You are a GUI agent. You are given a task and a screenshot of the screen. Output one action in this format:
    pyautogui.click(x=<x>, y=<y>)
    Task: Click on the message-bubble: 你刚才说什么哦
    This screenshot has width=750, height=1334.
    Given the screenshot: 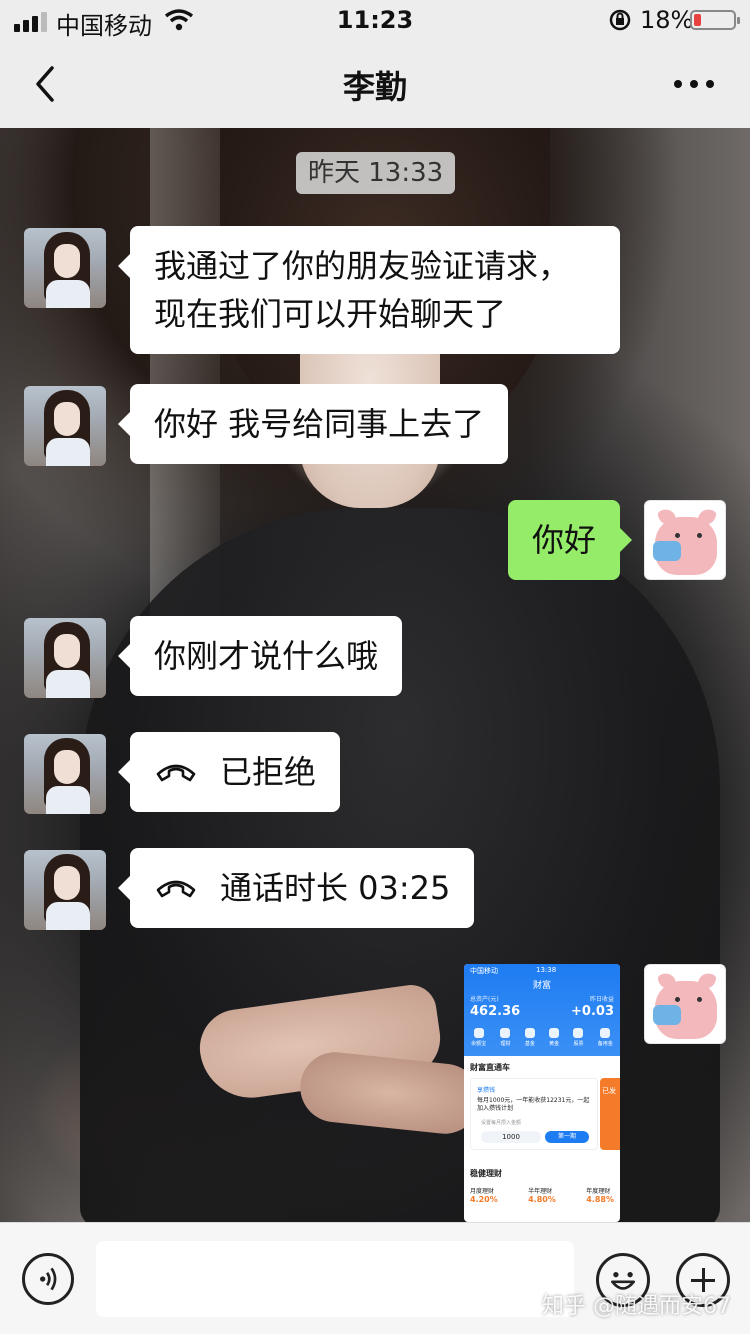 What is the action you would take?
    pyautogui.click(x=260, y=656)
    